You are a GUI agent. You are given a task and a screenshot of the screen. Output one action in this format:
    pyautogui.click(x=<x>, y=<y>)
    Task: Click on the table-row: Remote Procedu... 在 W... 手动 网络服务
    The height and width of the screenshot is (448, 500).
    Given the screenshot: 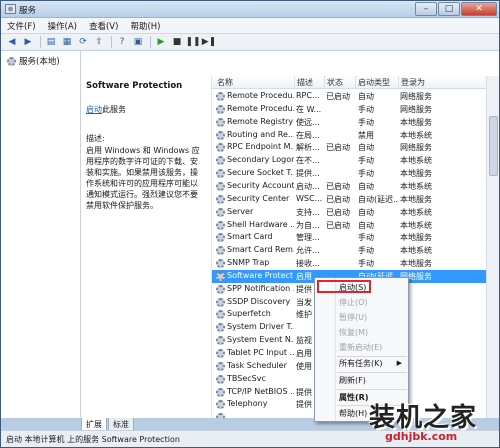 What is the action you would take?
    pyautogui.click(x=349, y=109)
    